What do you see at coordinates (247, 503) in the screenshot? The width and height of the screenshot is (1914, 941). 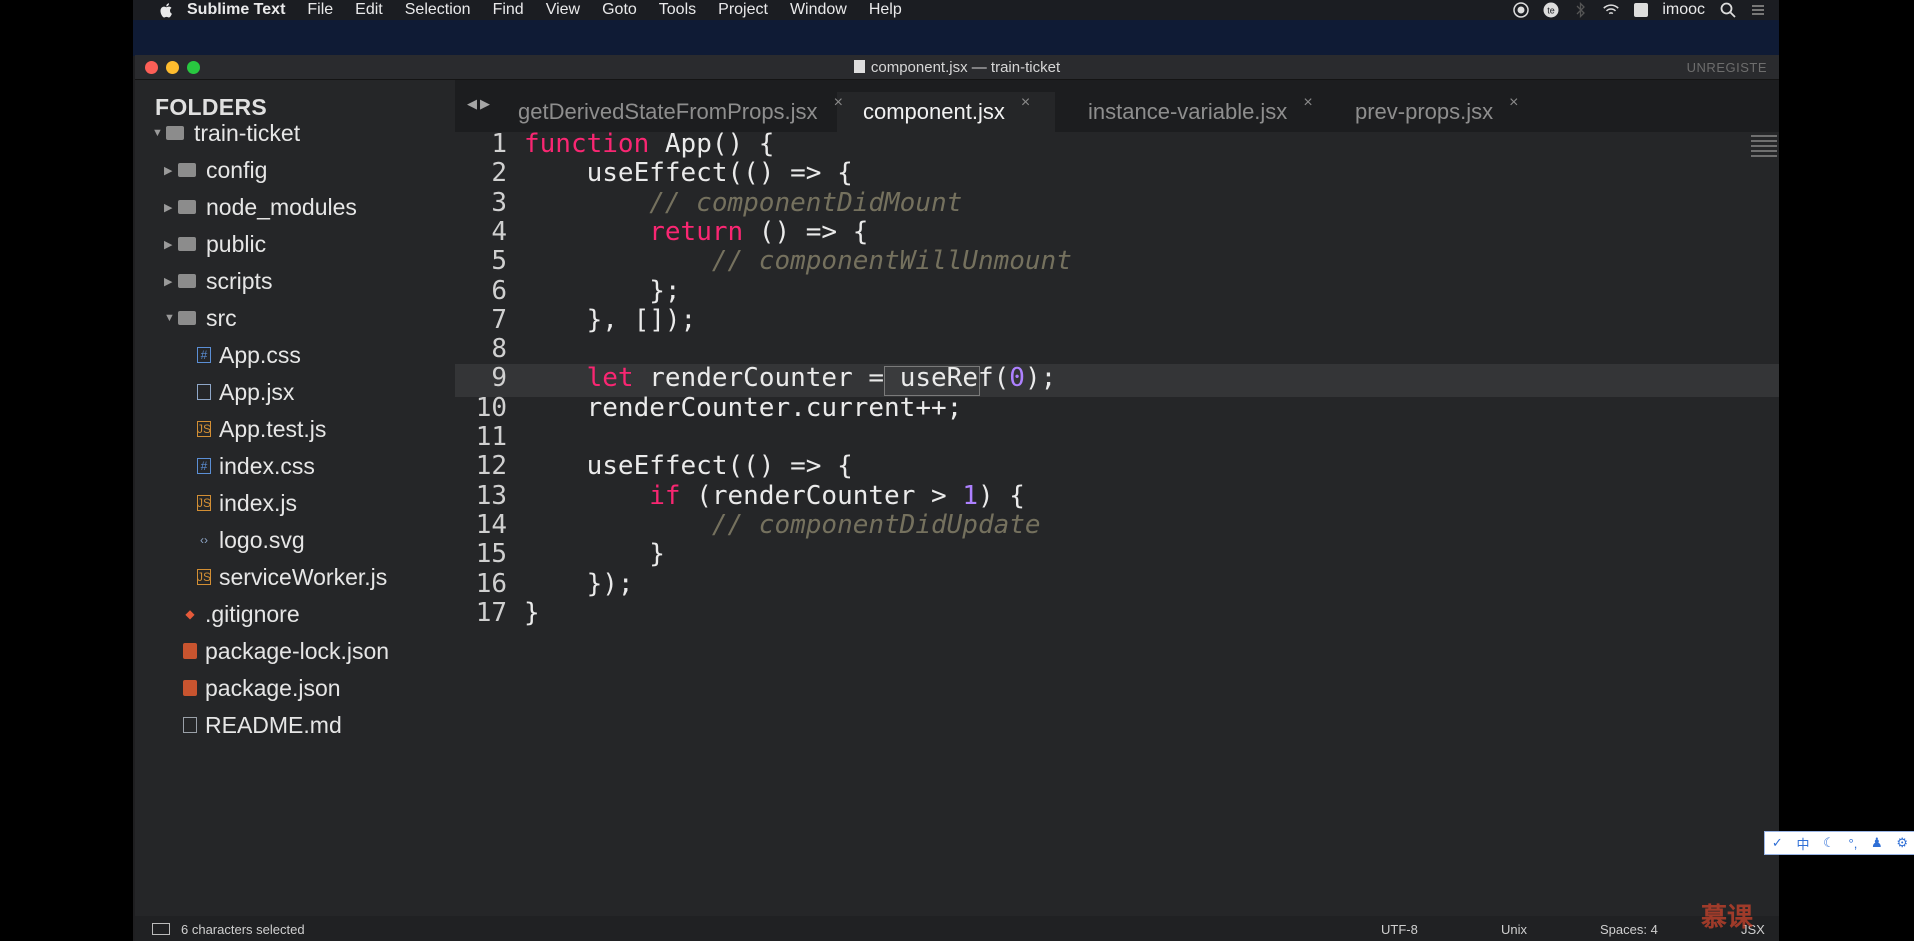 I see `tree-file-index-js: JS index.js` at bounding box center [247, 503].